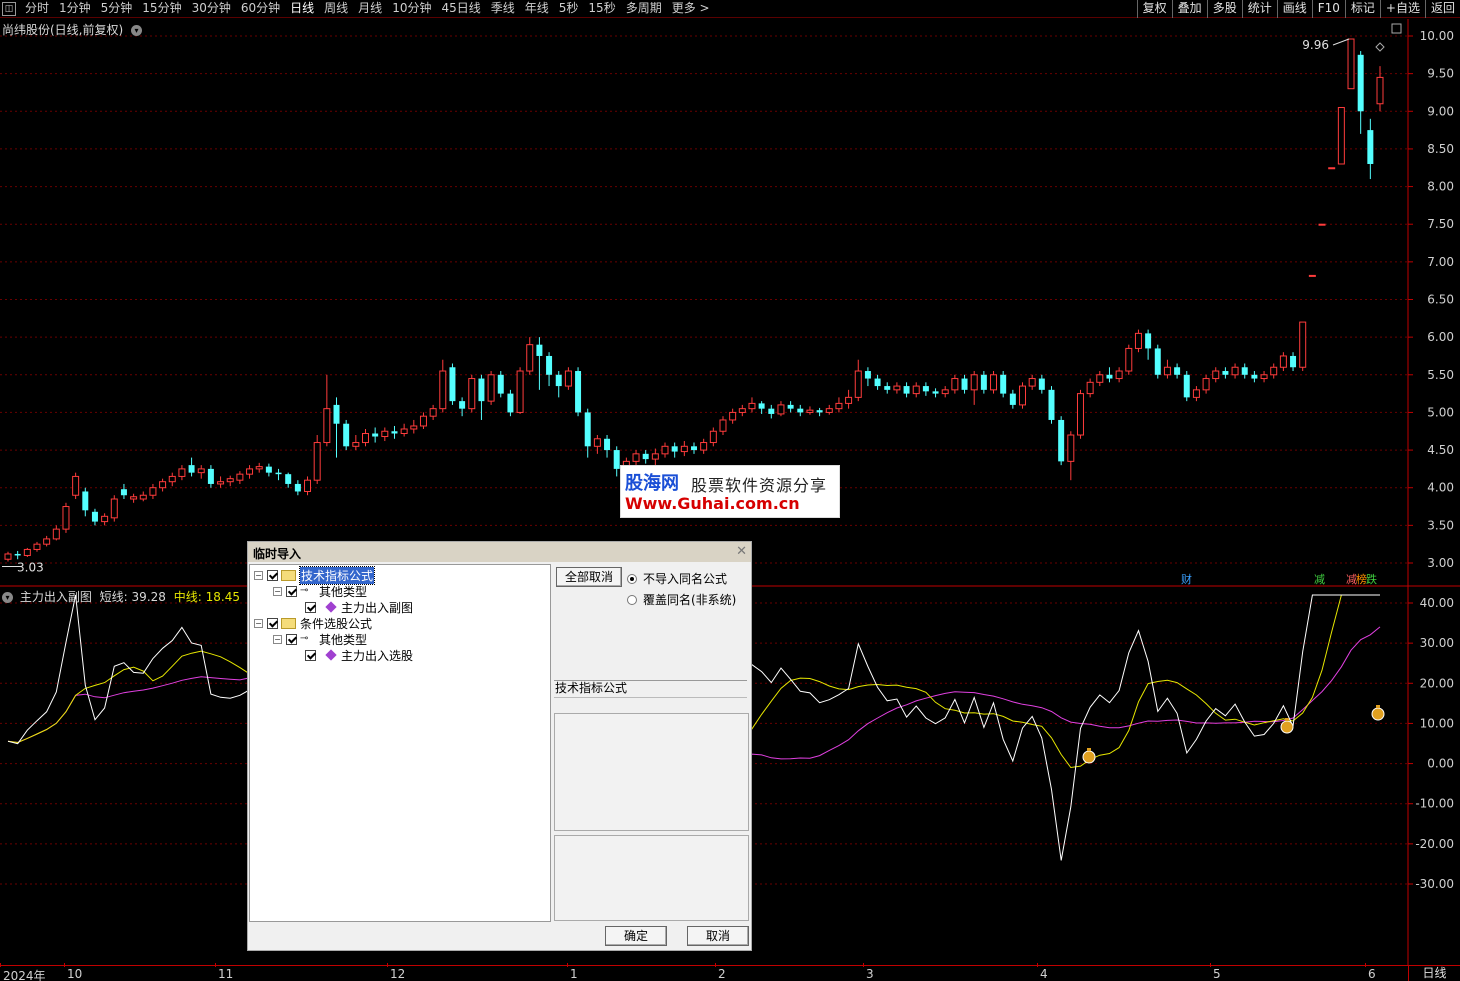 This screenshot has height=981, width=1460. I want to click on period-tab-10: 45日线, so click(460, 8).